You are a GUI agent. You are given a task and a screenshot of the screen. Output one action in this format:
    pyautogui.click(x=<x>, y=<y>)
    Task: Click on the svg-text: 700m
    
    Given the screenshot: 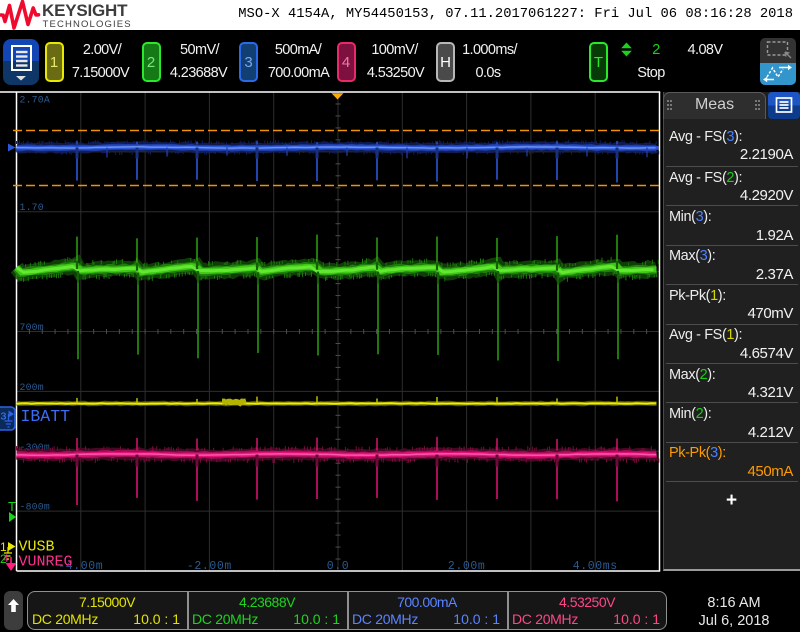 What is the action you would take?
    pyautogui.click(x=32, y=327)
    